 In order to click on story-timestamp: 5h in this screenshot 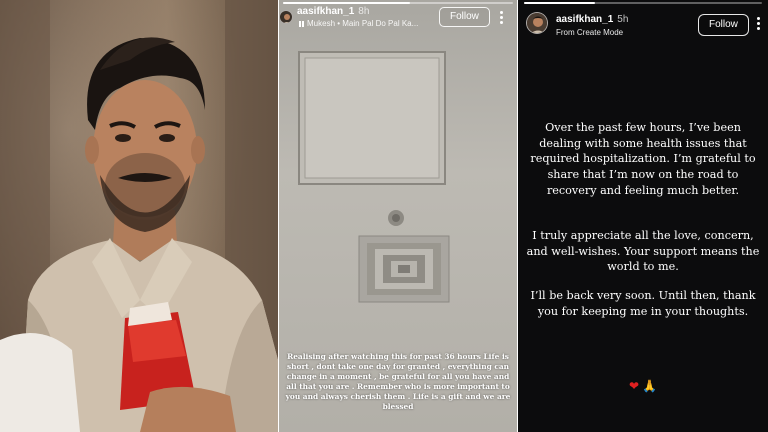, I will do `click(623, 19)`.